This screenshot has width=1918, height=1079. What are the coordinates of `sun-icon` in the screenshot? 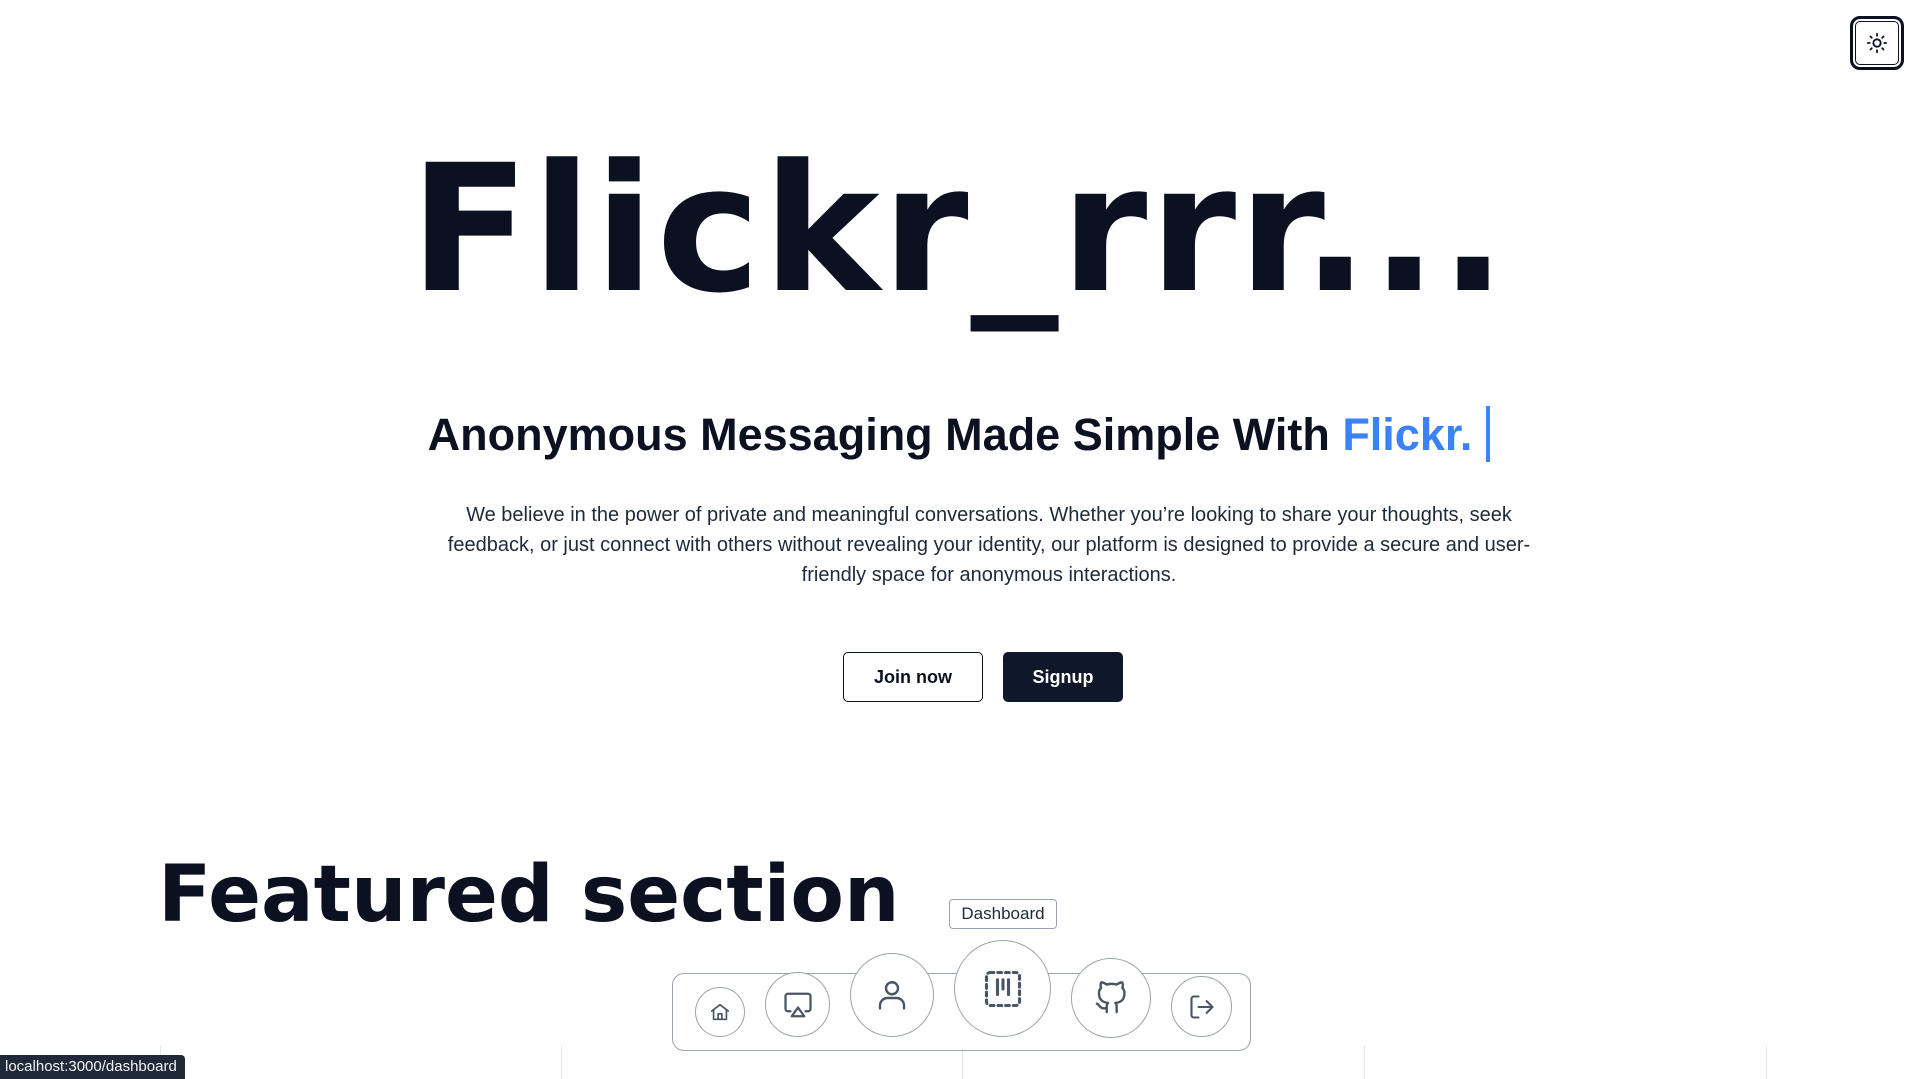 It's located at (1877, 43).